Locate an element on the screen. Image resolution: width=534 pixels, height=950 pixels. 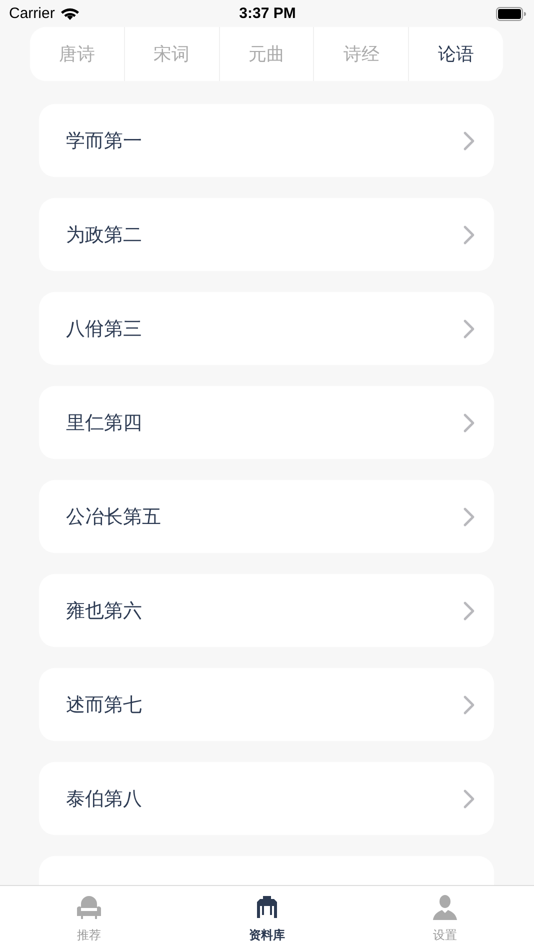
chapter-title: 为政第二 is located at coordinates (104, 236).